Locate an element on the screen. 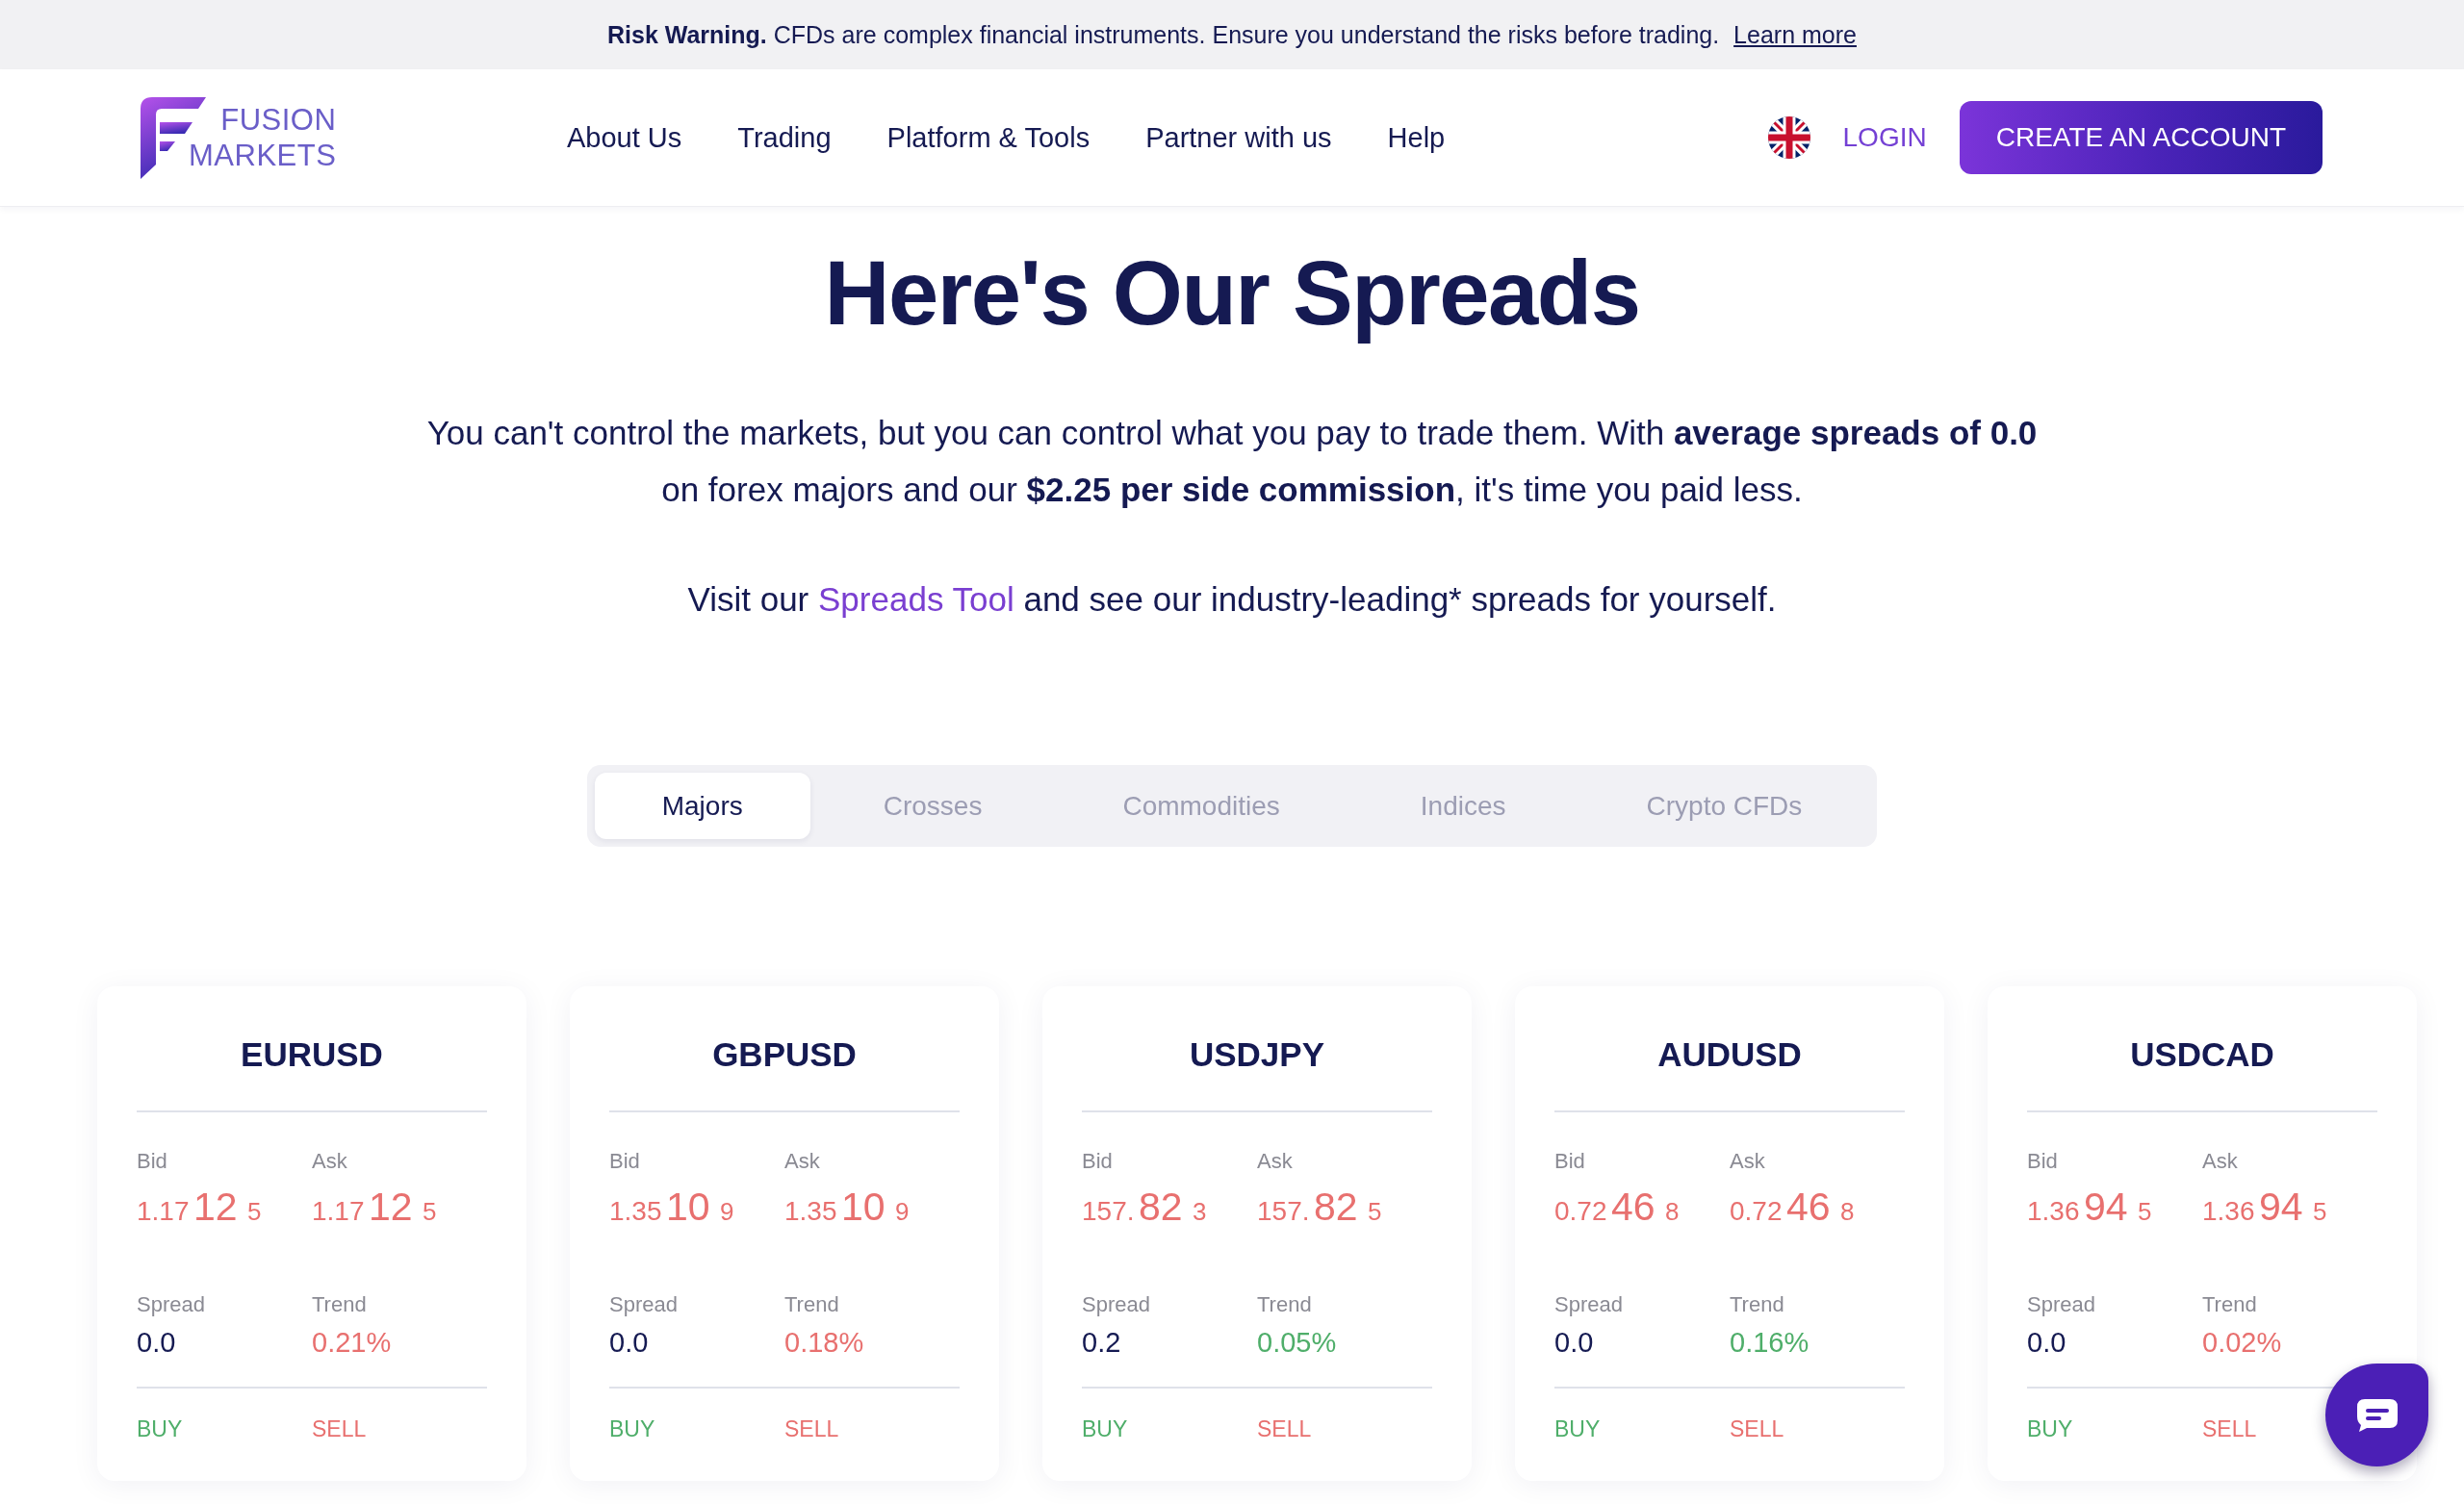 The width and height of the screenshot is (2464, 1504). ask-price: 1.36 94 5 is located at coordinates (2264, 1207).